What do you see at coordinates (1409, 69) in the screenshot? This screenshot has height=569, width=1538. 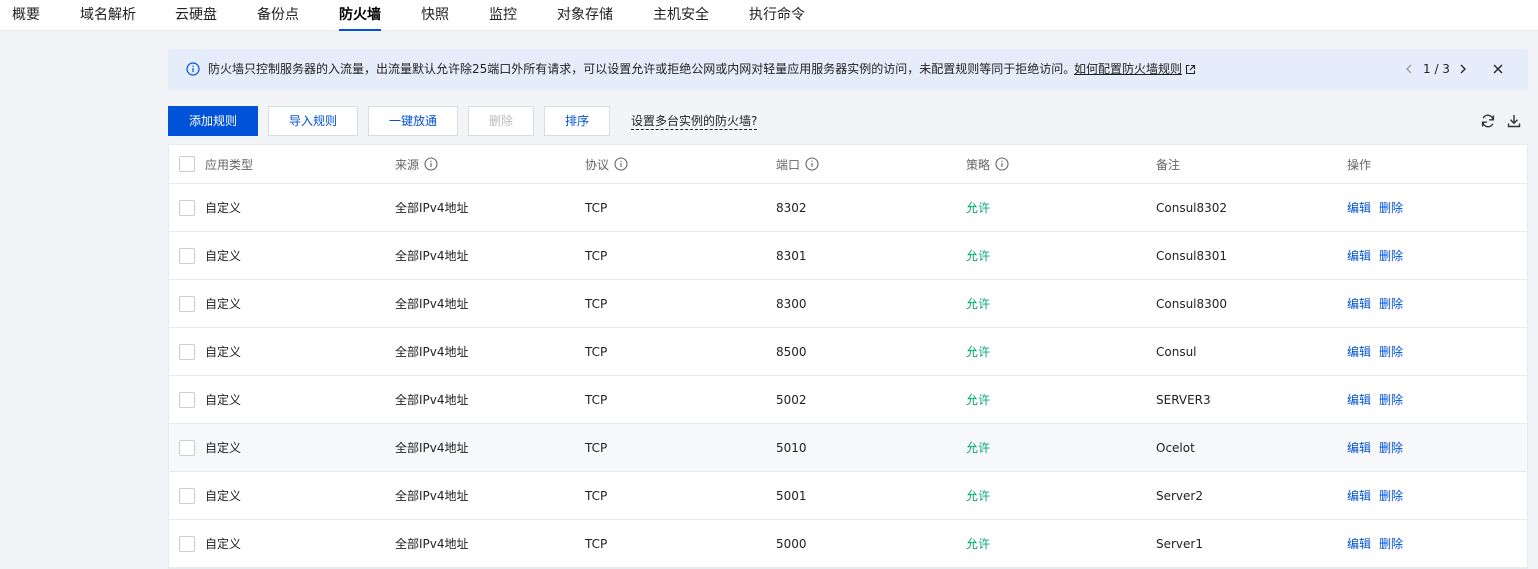 I see `chevron-left-icon` at bounding box center [1409, 69].